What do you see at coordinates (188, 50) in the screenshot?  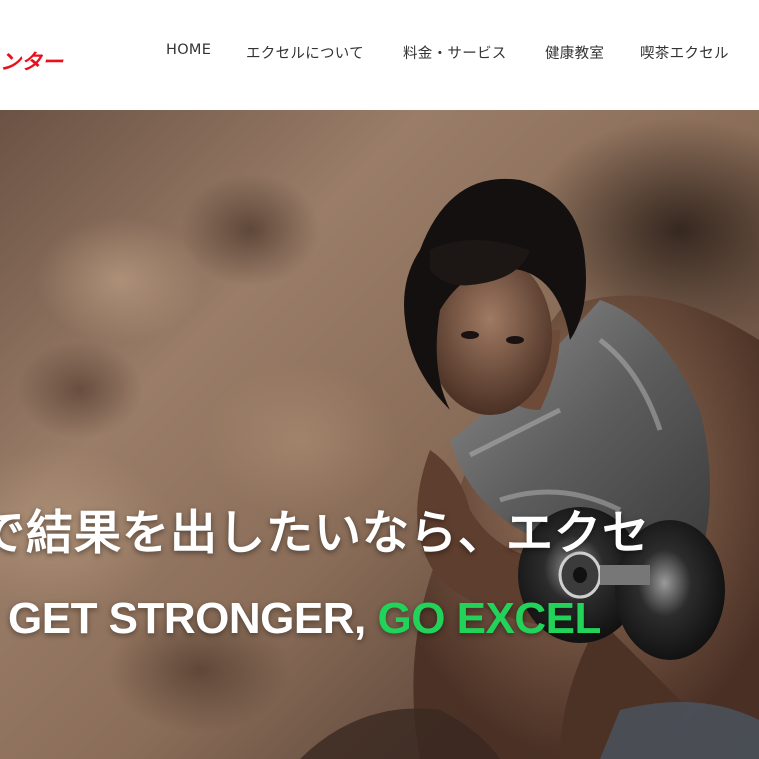 I see `nav-item-home: HOME` at bounding box center [188, 50].